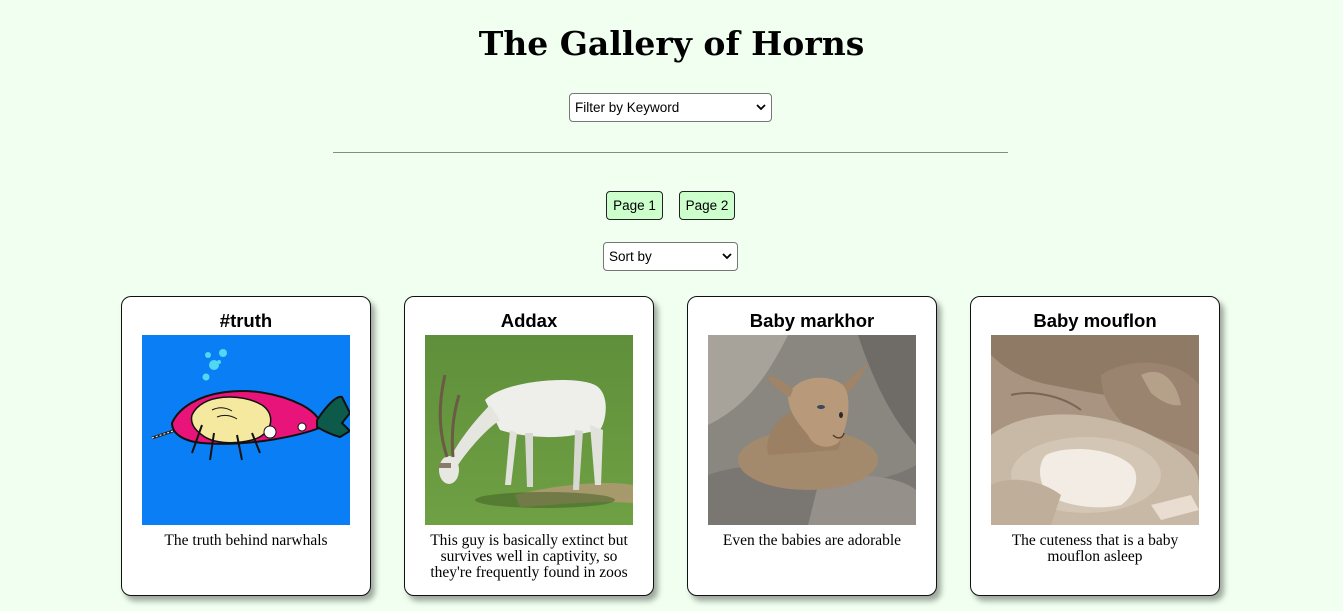 Image resolution: width=1343 pixels, height=611 pixels. I want to click on horn-card-truth: #truth The truth behind narwhals, so click(246, 446).